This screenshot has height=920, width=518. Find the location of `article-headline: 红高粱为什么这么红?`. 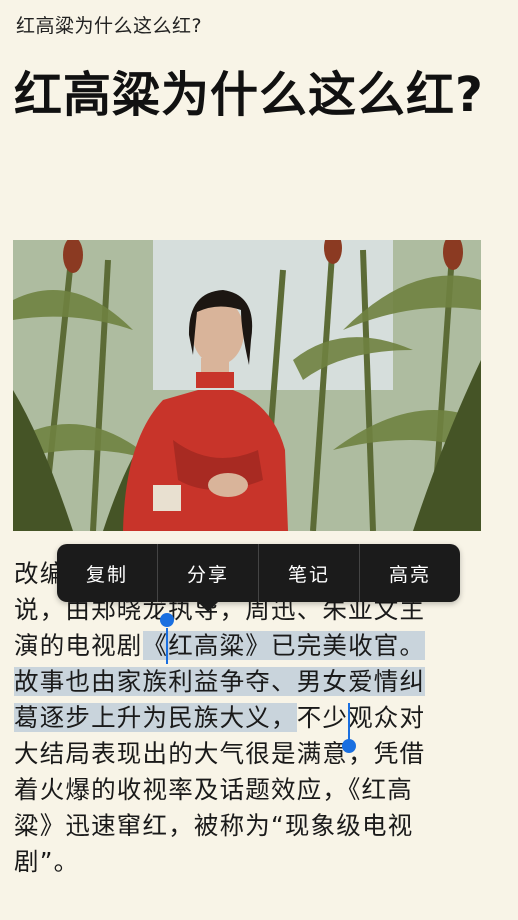

article-headline: 红高粱为什么这么红? is located at coordinates (249, 95).